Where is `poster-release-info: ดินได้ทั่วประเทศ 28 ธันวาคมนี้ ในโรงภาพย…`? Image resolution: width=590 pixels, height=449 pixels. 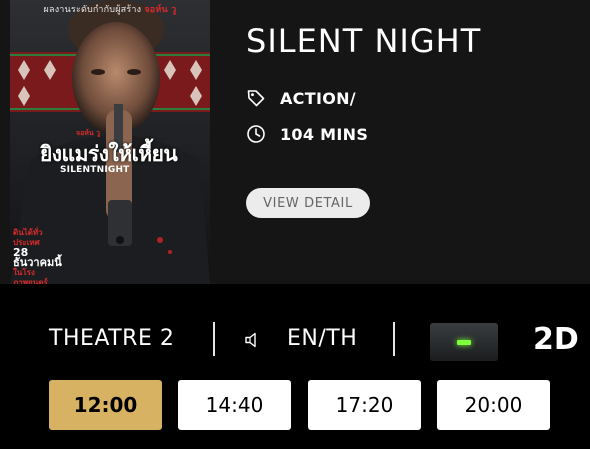
poster-release-info: ดินได้ทั่วประเทศ 28 ธันวาคมนี้ ในโรงภาพย… is located at coordinates (37, 256).